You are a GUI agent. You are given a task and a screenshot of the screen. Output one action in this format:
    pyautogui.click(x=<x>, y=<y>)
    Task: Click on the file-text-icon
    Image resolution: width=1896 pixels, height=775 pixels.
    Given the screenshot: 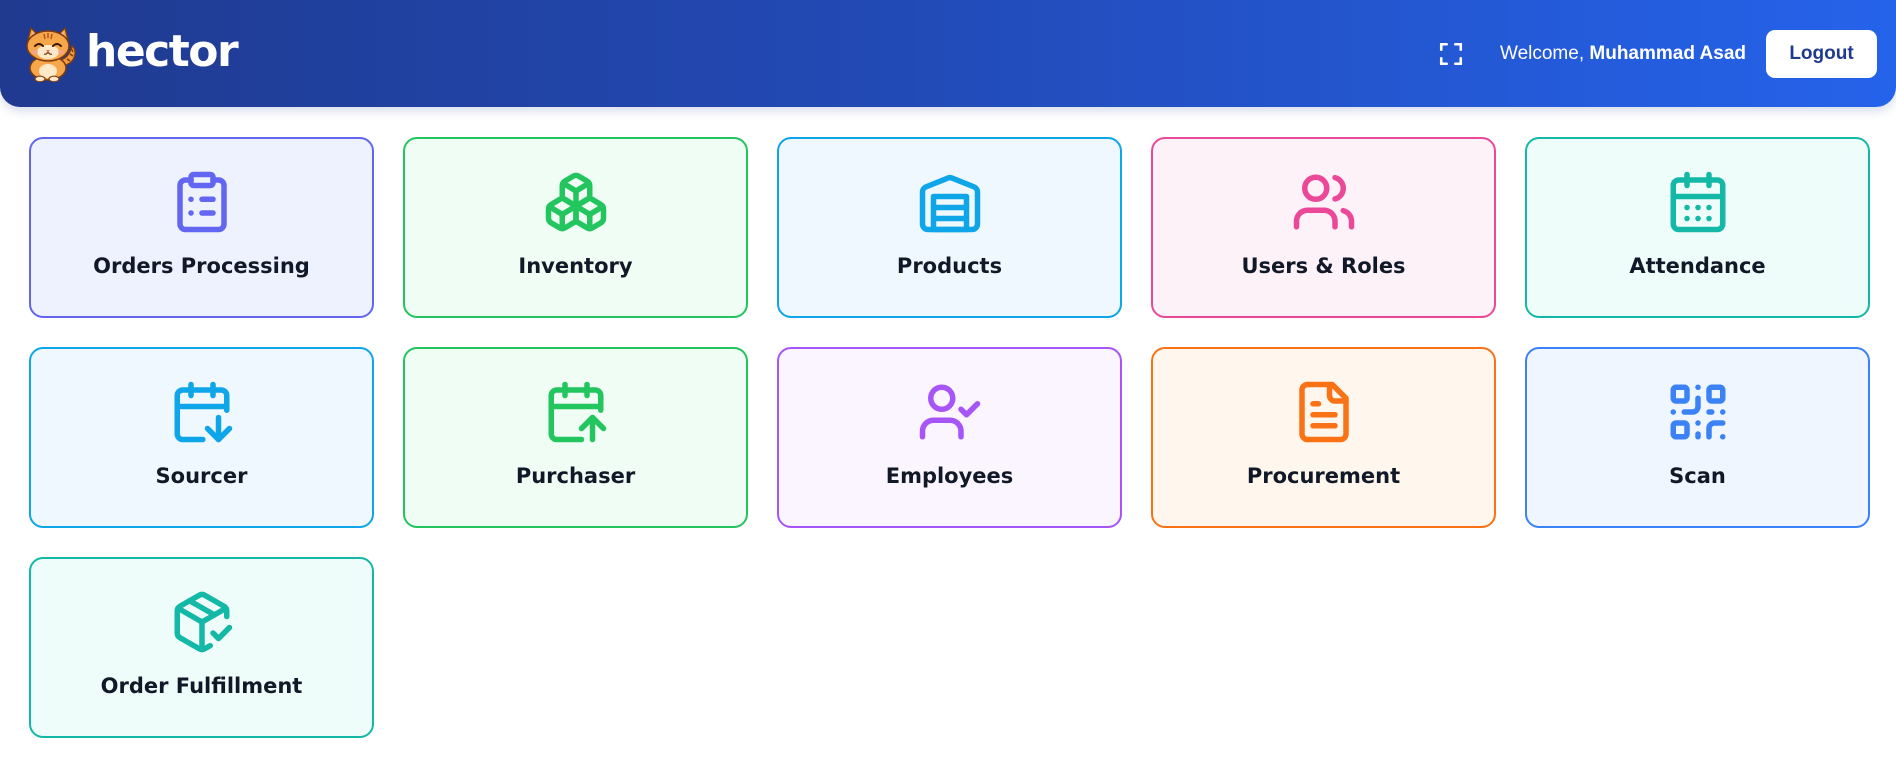 What is the action you would take?
    pyautogui.click(x=1324, y=412)
    